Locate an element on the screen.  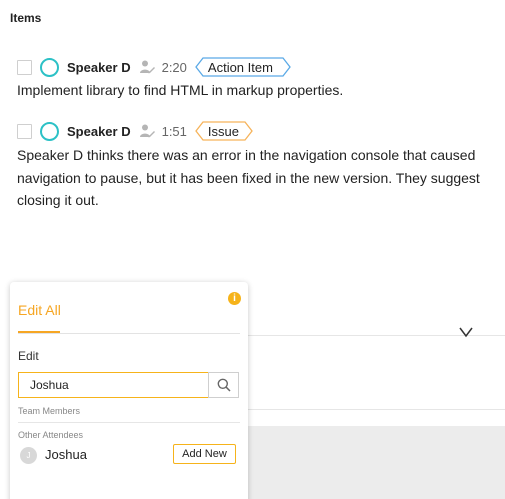
other-attendees-label: Other Attendees is located at coordinates (51, 435).